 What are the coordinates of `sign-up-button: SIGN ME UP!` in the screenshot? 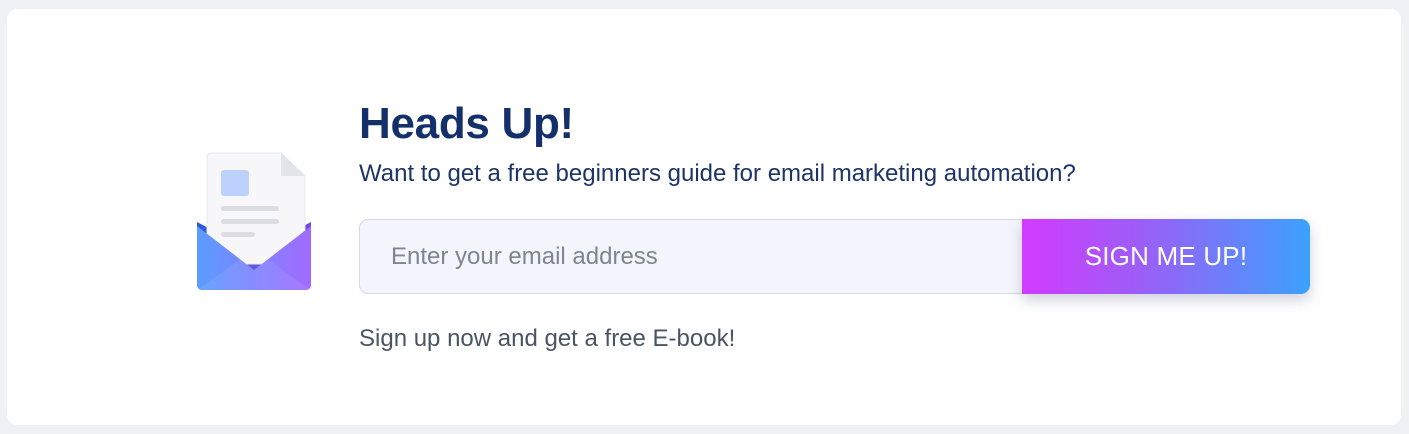 It's located at (1166, 256).